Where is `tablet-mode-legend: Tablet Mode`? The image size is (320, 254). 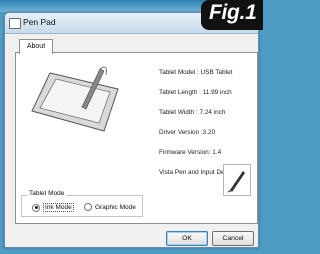 tablet-mode-legend: Tablet Mode is located at coordinates (47, 193).